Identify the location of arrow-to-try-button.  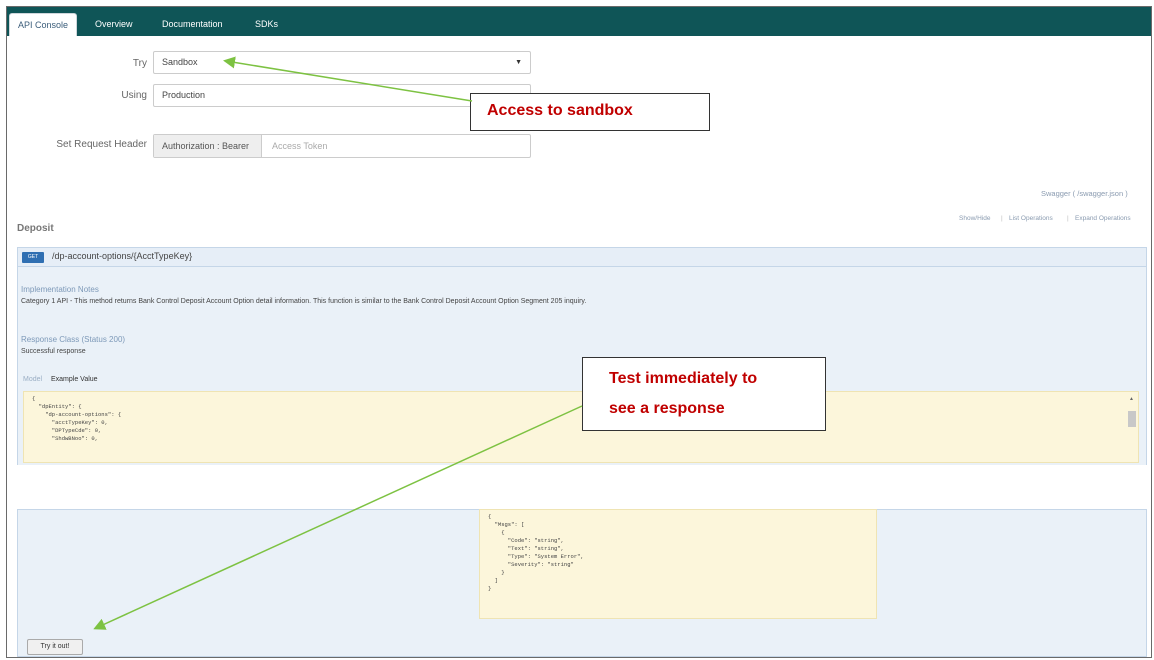
(338, 517).